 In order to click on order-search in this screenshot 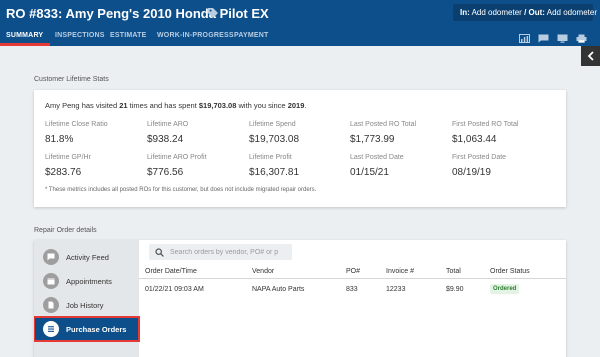, I will do `click(220, 252)`.